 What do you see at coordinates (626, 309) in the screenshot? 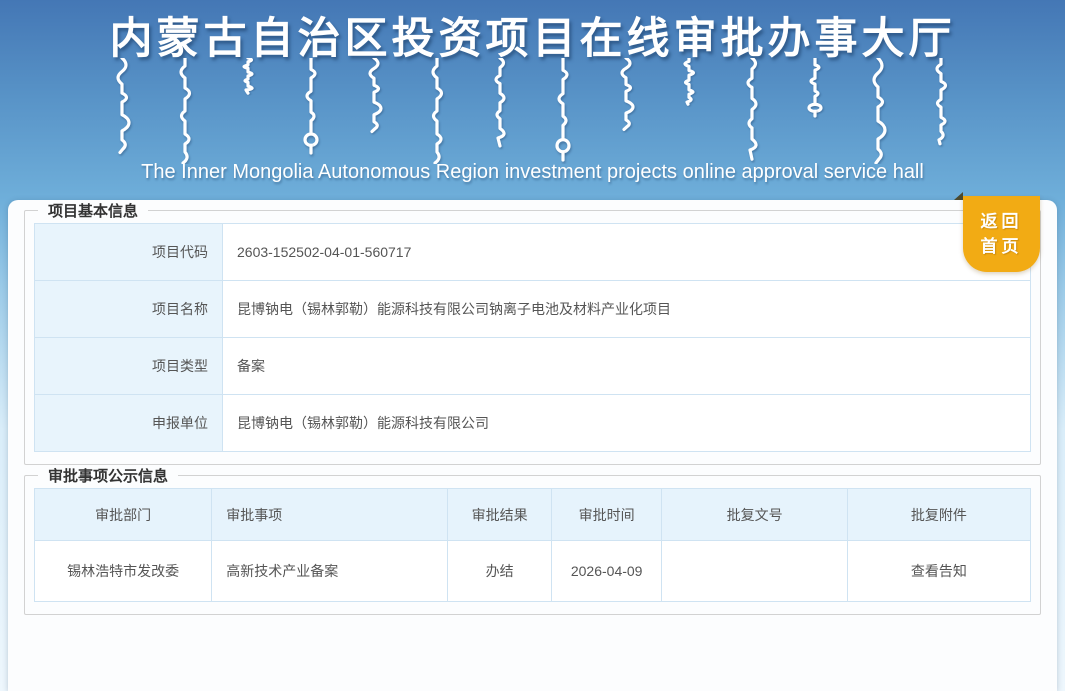
I see `field-value-project-name: 昆博钠电（锡林郭勒）能源科技有限公司钠离子电池及材料产业化项目` at bounding box center [626, 309].